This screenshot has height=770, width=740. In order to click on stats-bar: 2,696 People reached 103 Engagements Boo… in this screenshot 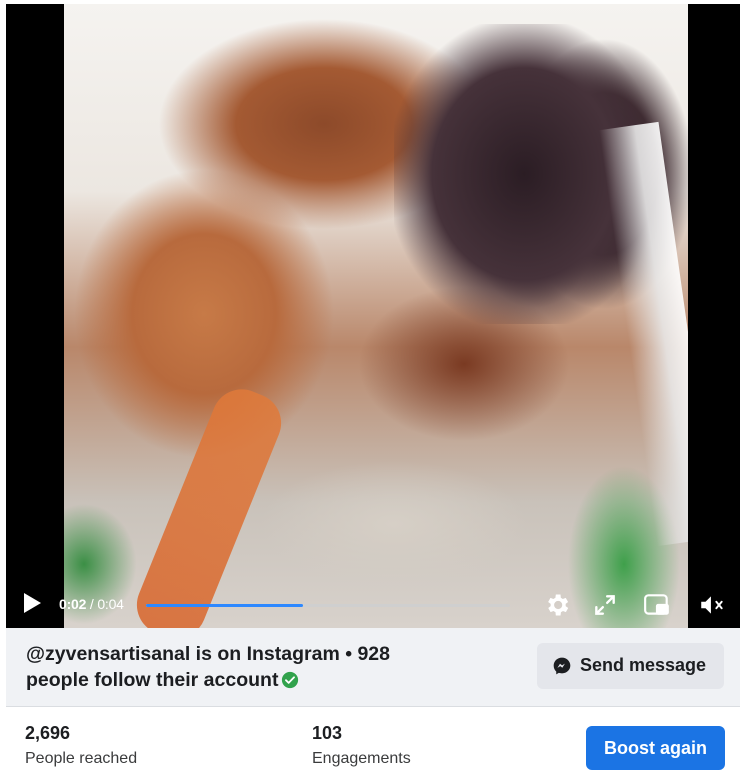, I will do `click(373, 738)`.